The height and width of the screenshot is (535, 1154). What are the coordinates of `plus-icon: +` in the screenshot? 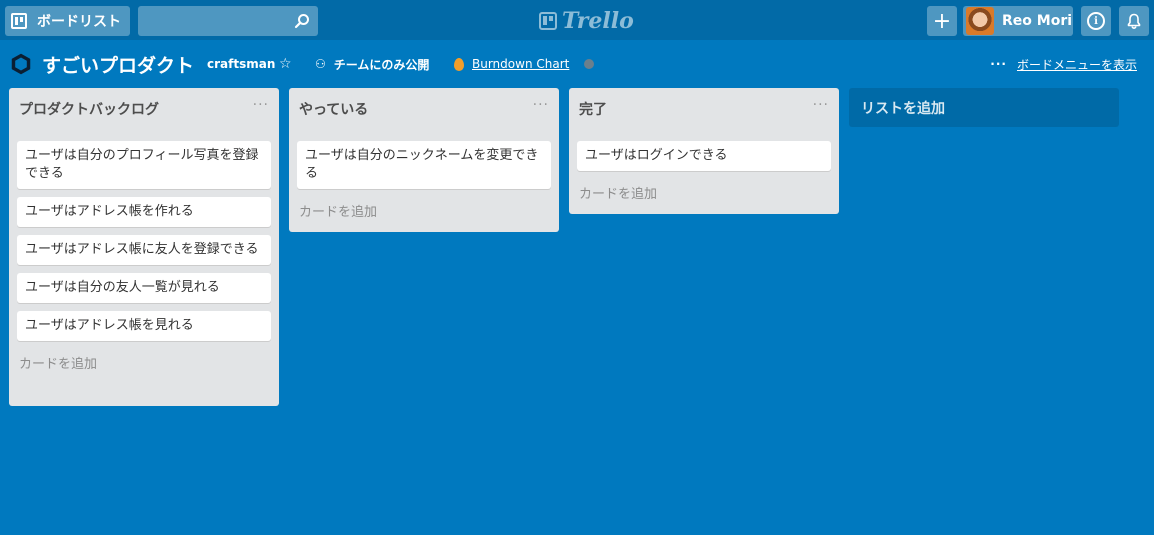 It's located at (942, 21).